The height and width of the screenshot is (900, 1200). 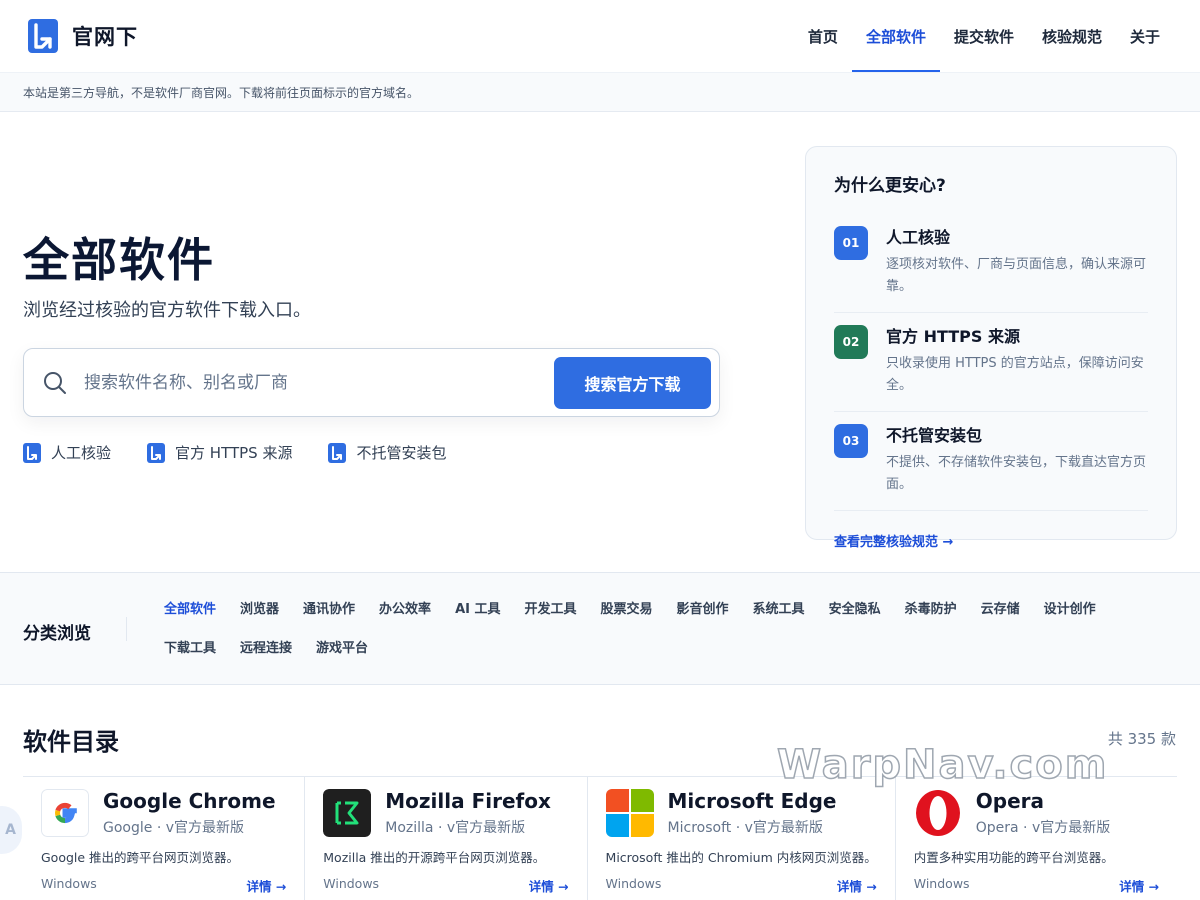 What do you see at coordinates (1009, 801) in the screenshot?
I see `app-name: Opera` at bounding box center [1009, 801].